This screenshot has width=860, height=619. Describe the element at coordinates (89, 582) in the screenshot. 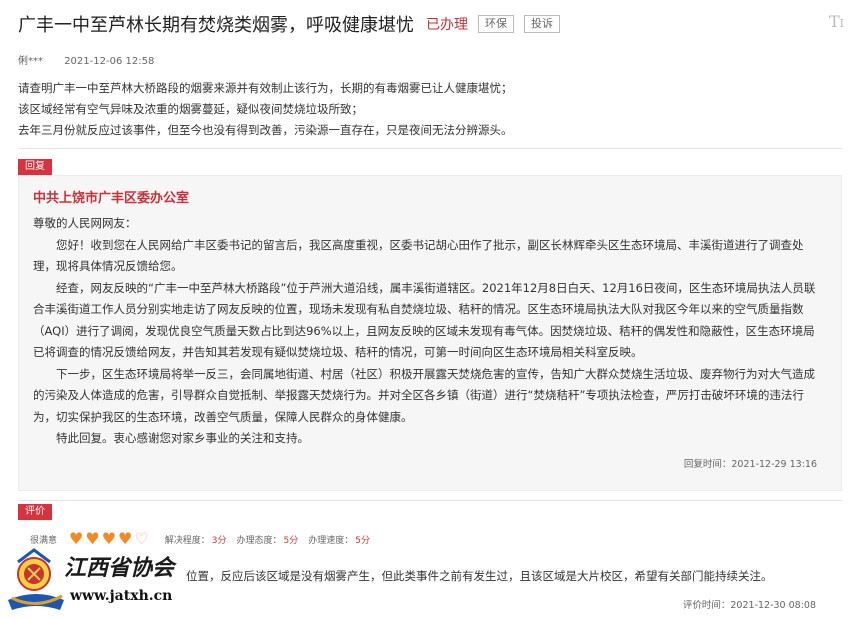

I see `watermark-logo: 江西省协会 www.jatxh.cn` at that location.